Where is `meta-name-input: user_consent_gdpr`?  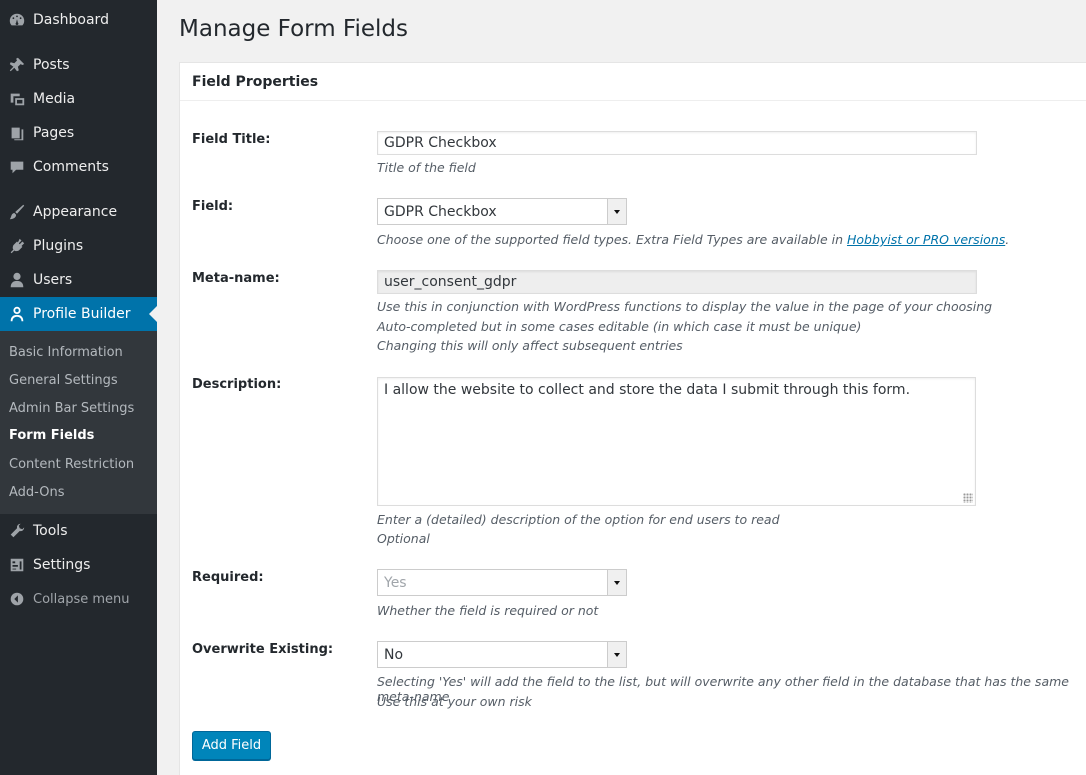 meta-name-input: user_consent_gdpr is located at coordinates (677, 282).